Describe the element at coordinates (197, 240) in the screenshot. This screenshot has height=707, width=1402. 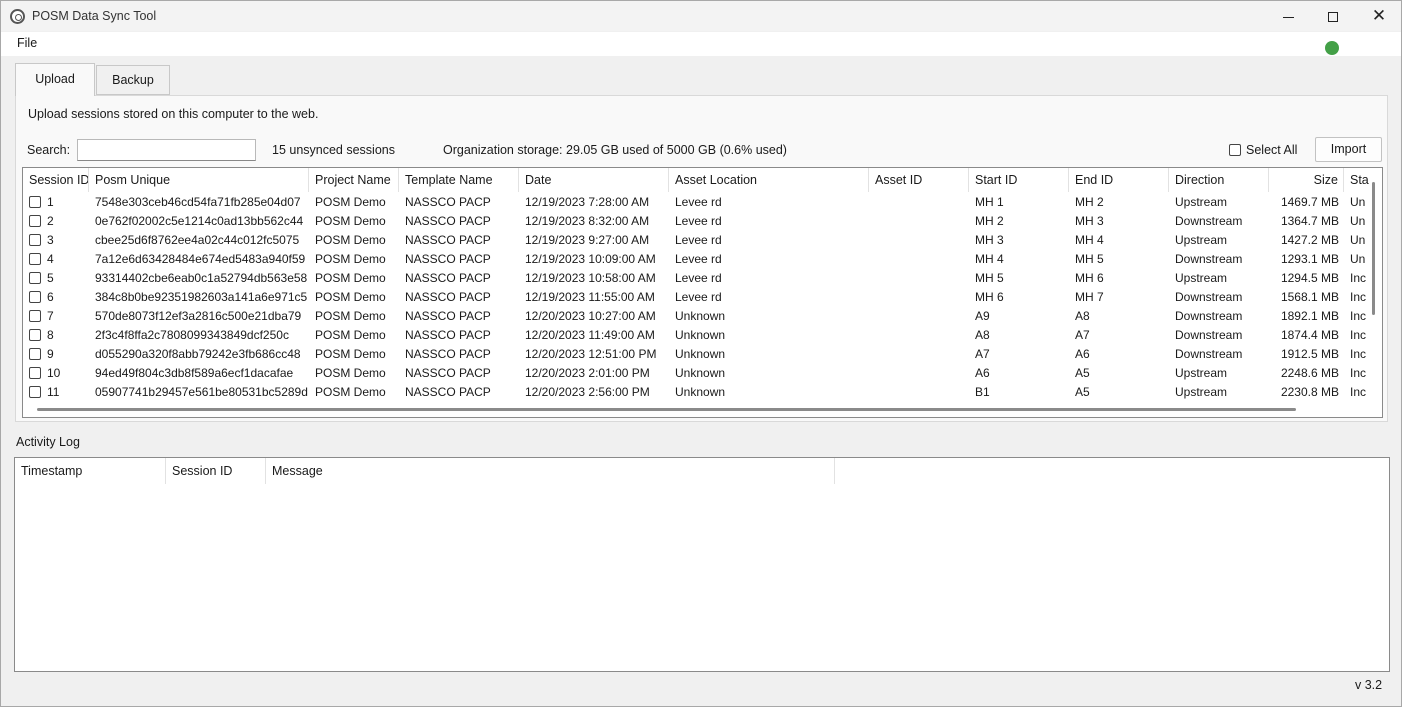
I see `cell-posm-unique: cbee25d6f8762ee4a02c44c012fc5075` at that location.